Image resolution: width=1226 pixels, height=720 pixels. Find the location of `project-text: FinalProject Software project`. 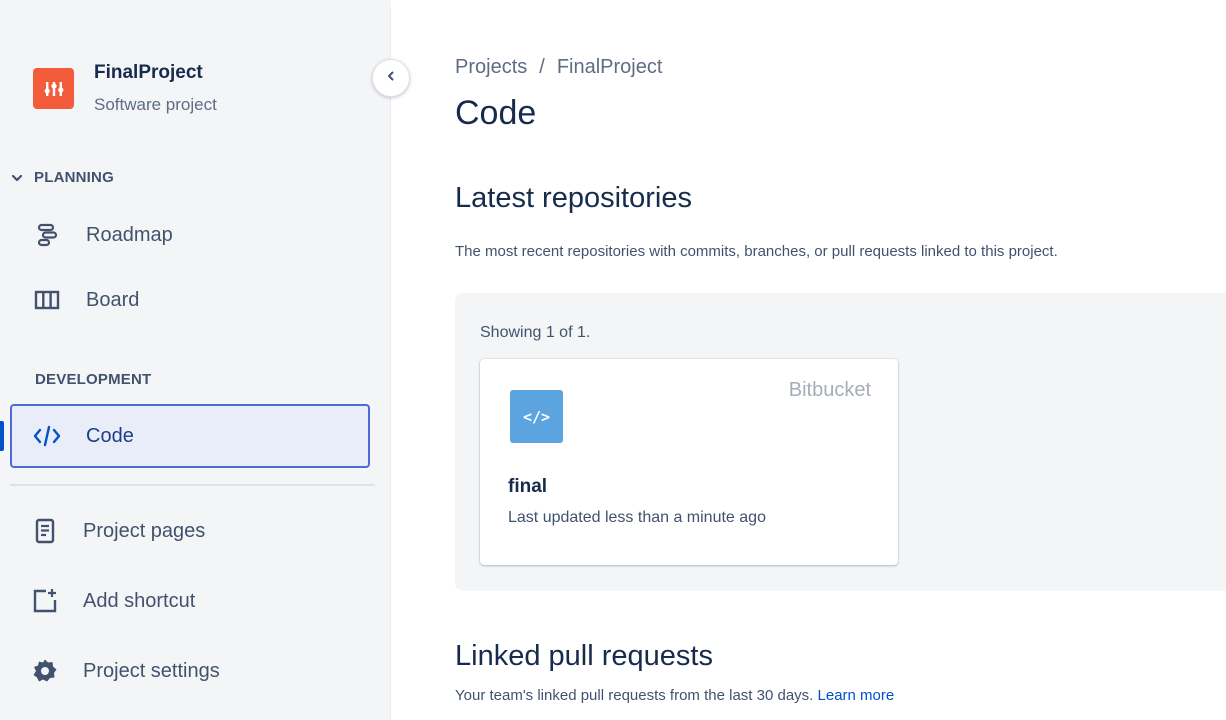

project-text: FinalProject Software project is located at coordinates (155, 89).